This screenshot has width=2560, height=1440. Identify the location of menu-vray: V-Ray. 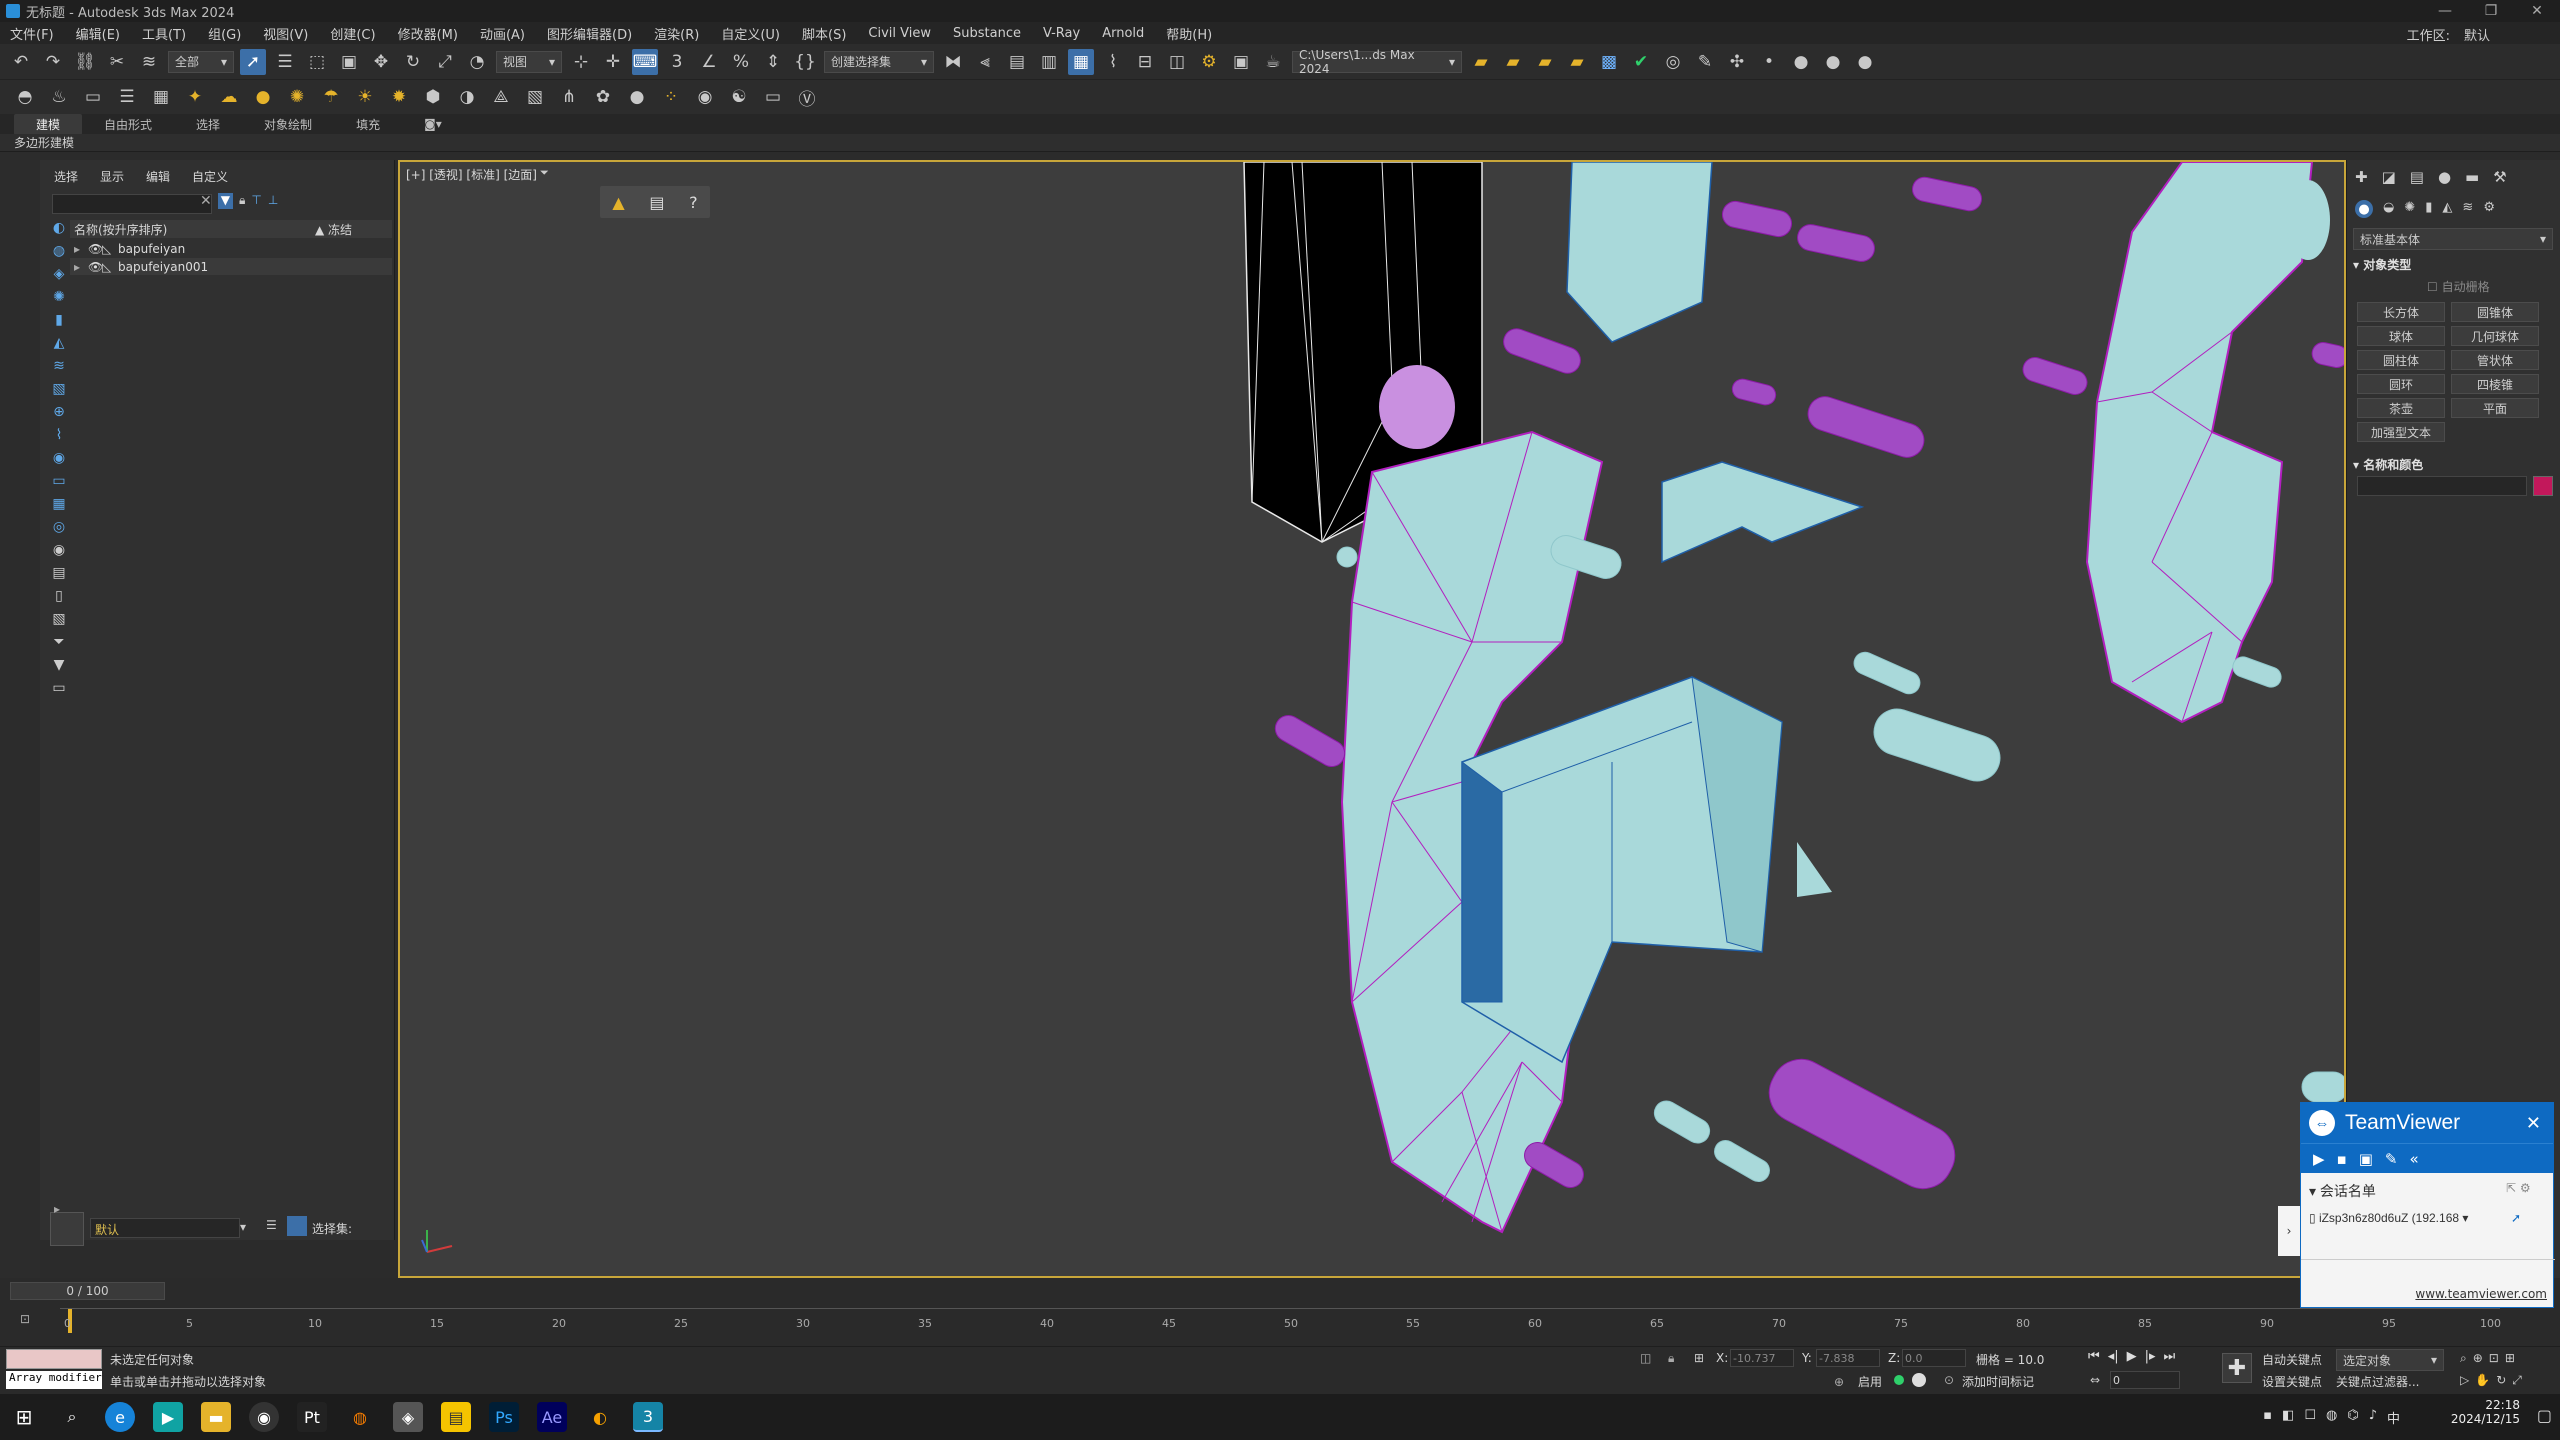
(1061, 33).